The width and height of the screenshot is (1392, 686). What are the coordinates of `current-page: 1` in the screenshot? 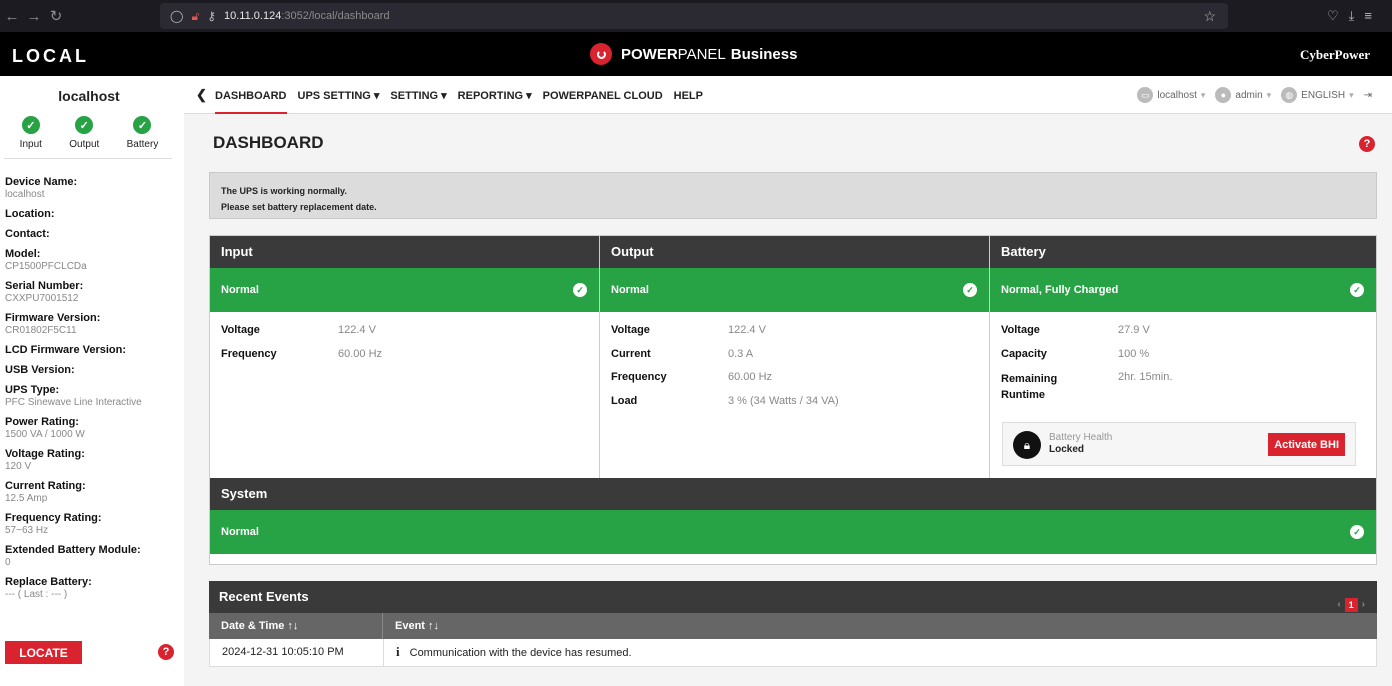 It's located at (1351, 605).